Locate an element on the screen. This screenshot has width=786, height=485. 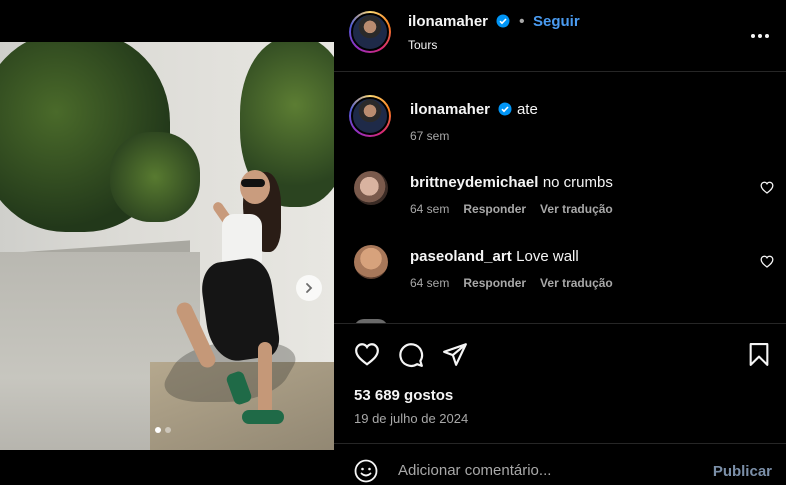
caption-username: ilonamaher is located at coordinates (450, 109).